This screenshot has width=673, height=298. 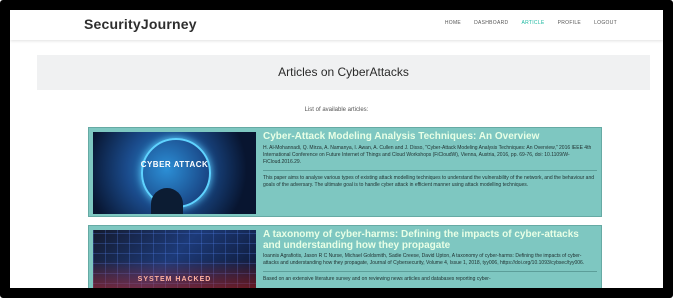 I want to click on article-thumbnail: CYBER ATTACK, so click(x=174, y=173).